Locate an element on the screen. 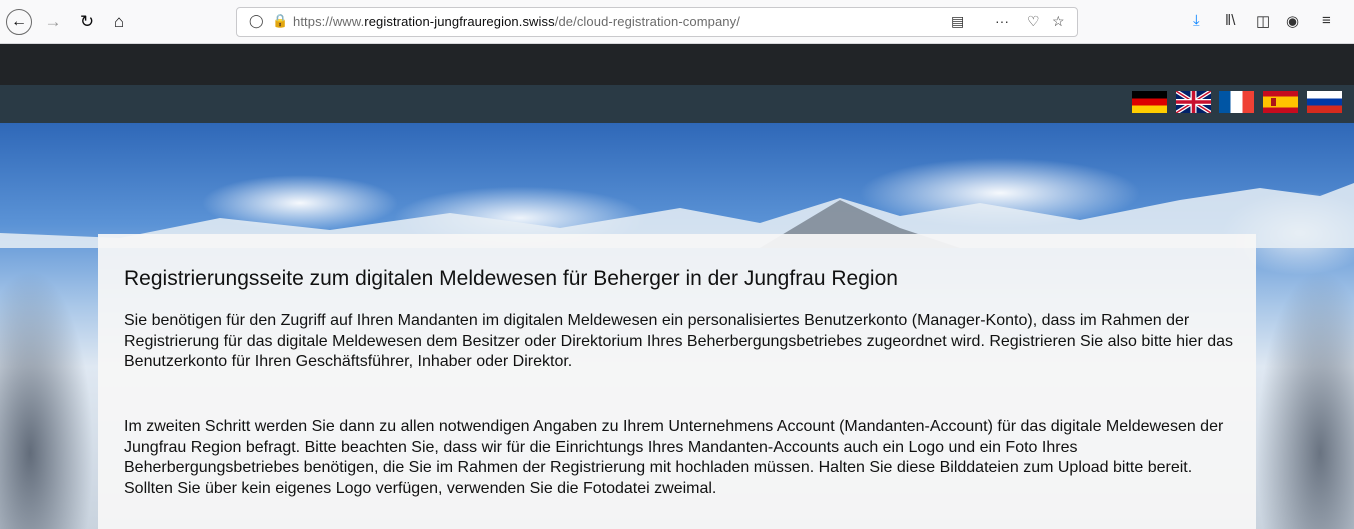 Image resolution: width=1354 pixels, height=529 pixels. back-icon: ← is located at coordinates (19, 22).